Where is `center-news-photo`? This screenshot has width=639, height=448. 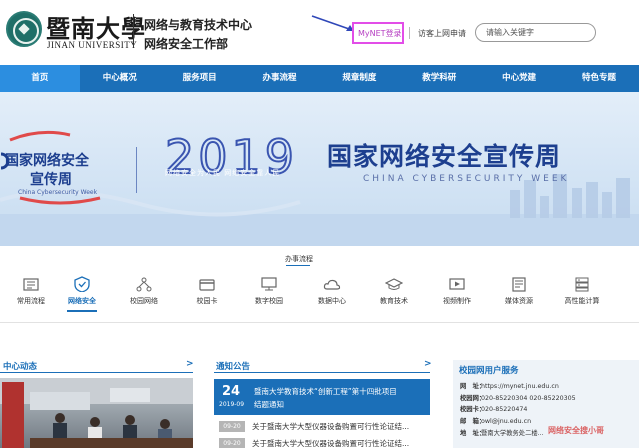 center-news-photo is located at coordinates (96, 413).